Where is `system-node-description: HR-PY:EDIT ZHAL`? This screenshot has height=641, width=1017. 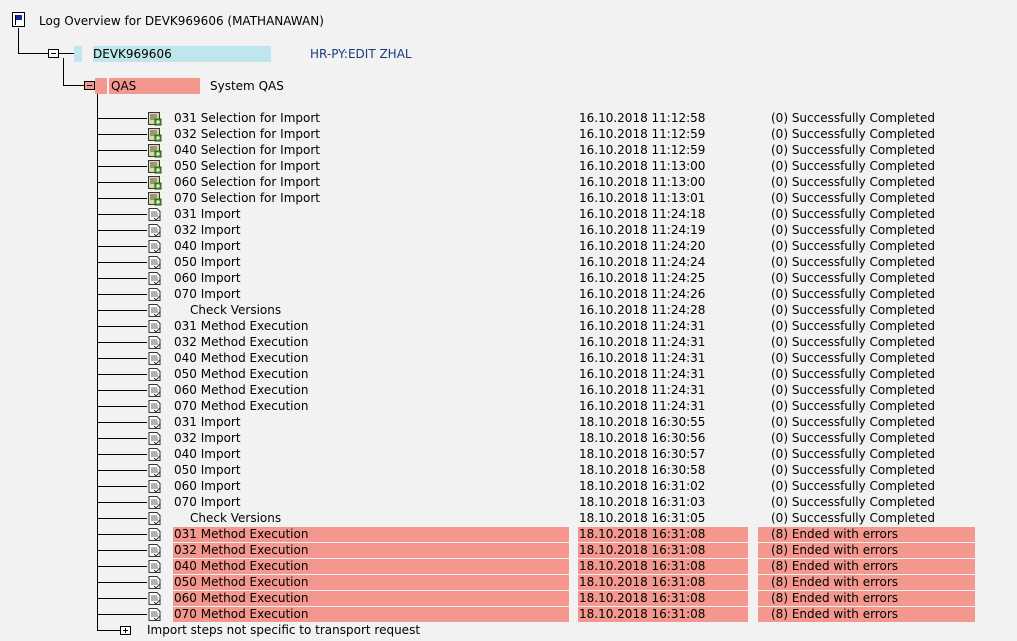
system-node-description: HR-PY:EDIT ZHAL is located at coordinates (361, 54).